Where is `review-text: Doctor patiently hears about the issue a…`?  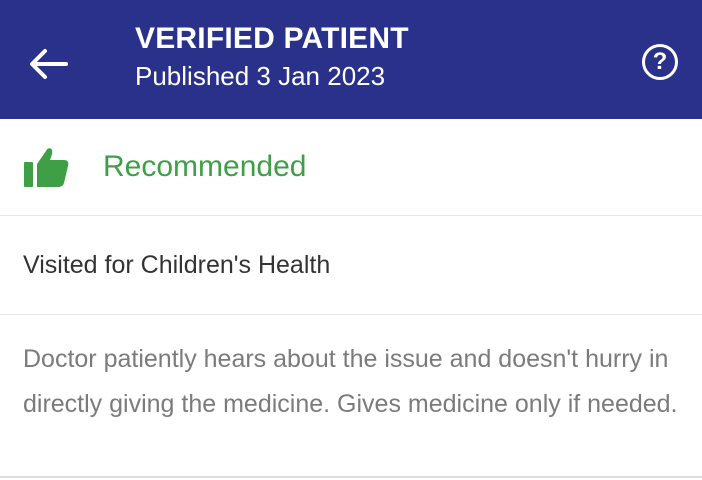
review-text: Doctor patiently hears about the issue a… is located at coordinates (350, 381).